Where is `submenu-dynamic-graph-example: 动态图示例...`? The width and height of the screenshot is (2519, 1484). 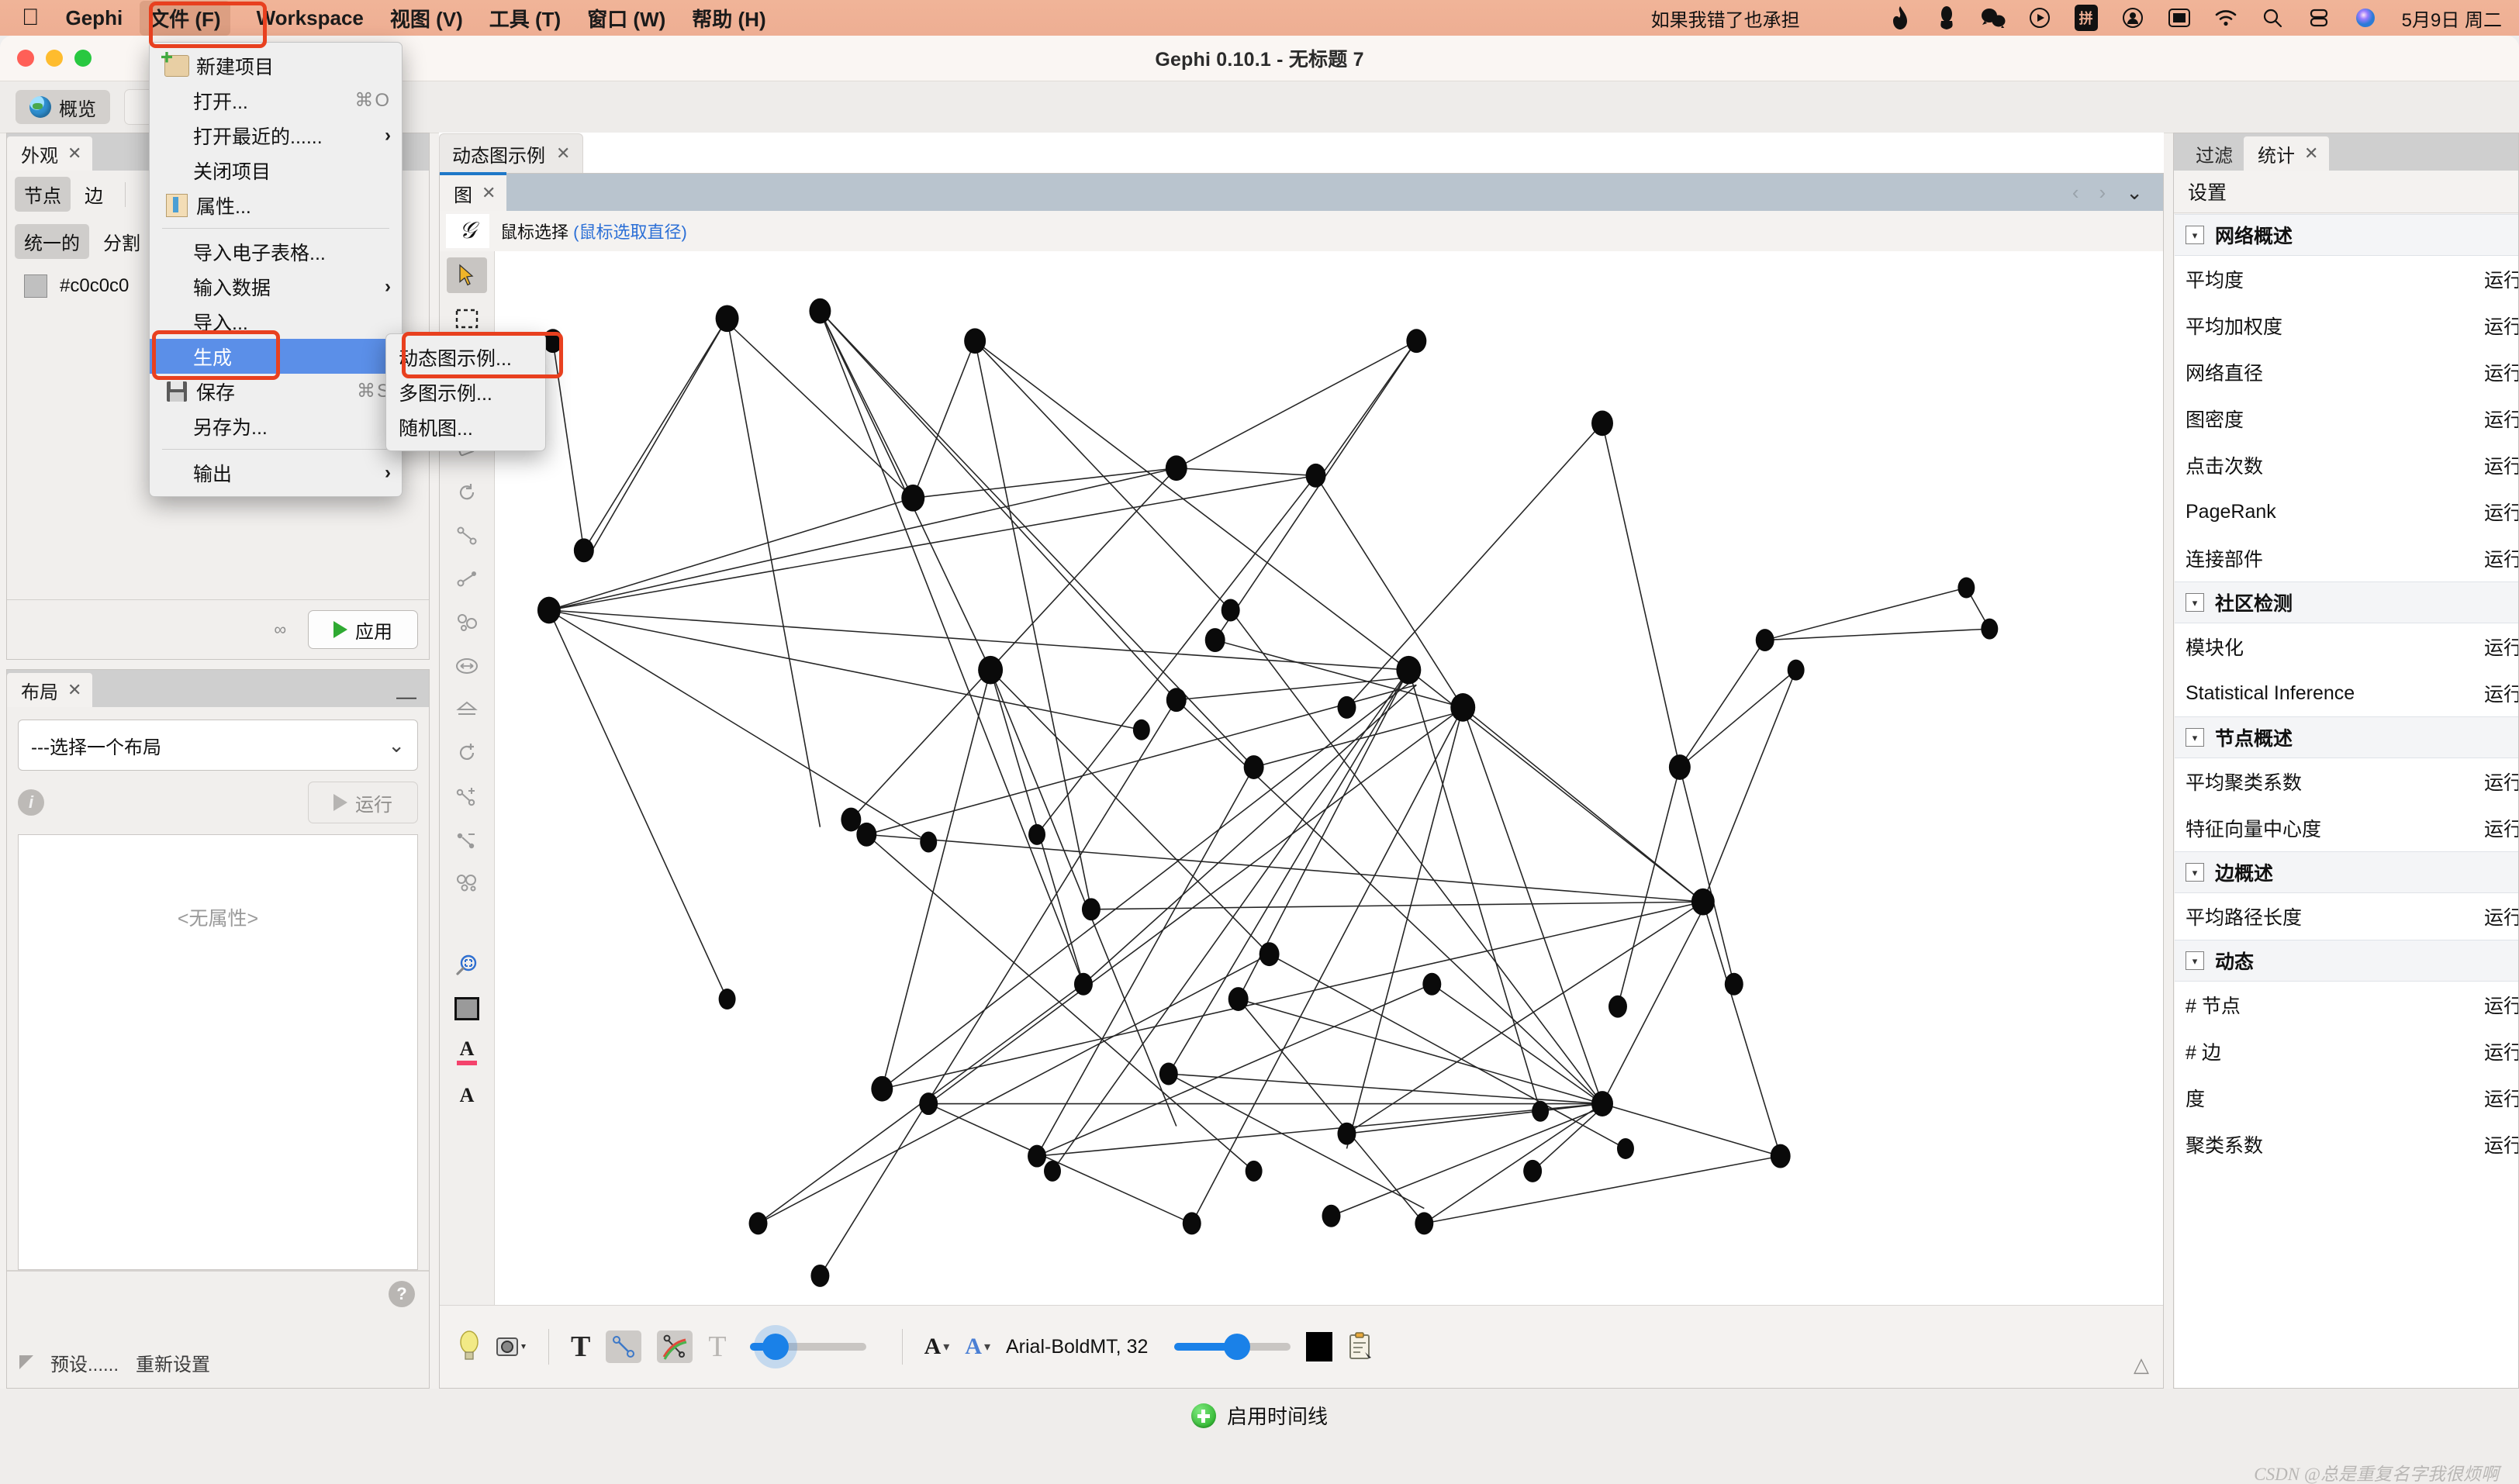
submenu-dynamic-graph-example: 动态图示例... is located at coordinates (465, 357).